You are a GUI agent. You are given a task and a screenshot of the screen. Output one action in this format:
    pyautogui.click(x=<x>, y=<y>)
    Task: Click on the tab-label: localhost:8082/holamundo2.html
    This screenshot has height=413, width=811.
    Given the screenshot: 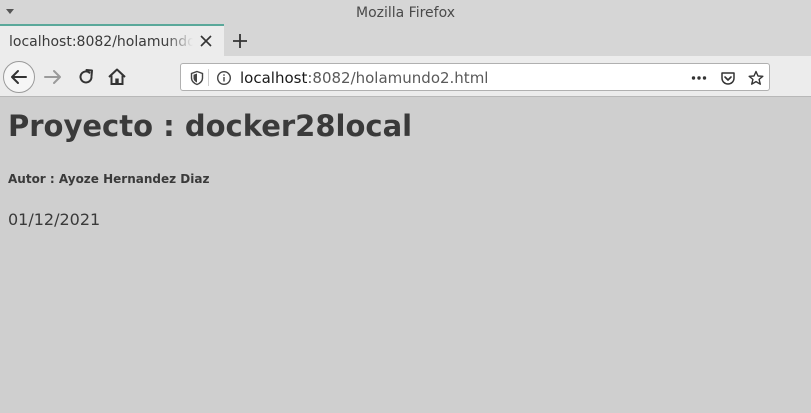 What is the action you would take?
    pyautogui.click(x=101, y=42)
    